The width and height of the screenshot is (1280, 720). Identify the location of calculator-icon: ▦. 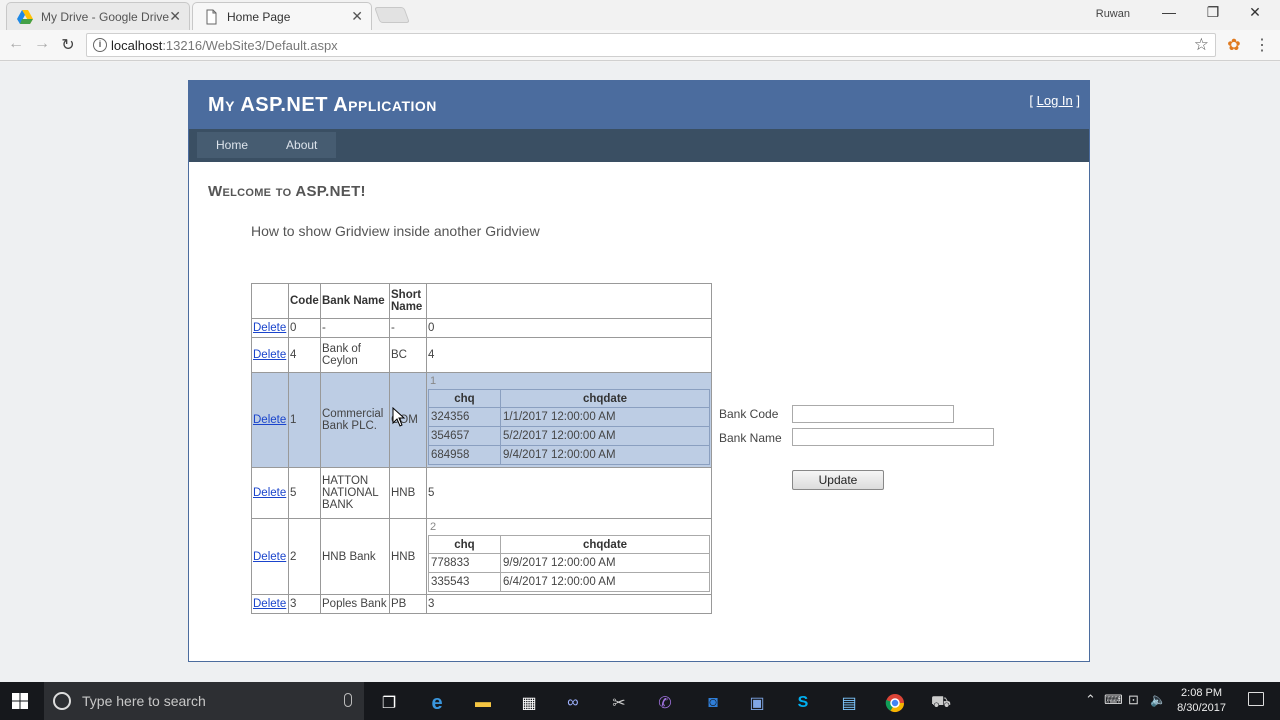
(529, 703).